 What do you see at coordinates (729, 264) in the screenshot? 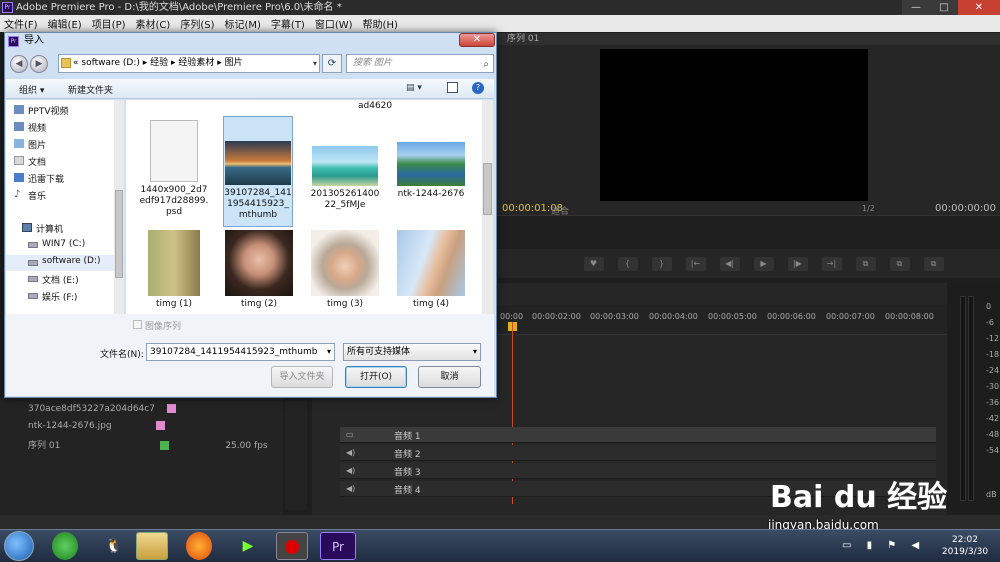
I see `step-back-button: ◀|` at bounding box center [729, 264].